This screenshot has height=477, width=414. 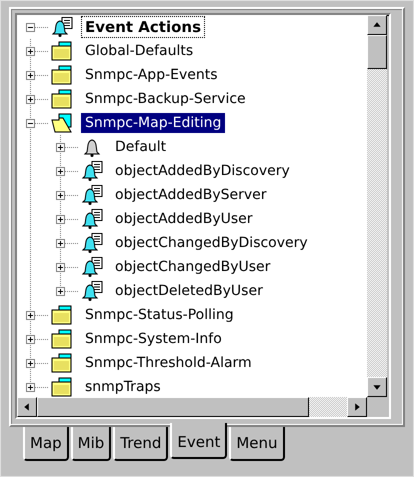 I want to click on tree-item: Snmpc-App-Events, so click(x=151, y=75).